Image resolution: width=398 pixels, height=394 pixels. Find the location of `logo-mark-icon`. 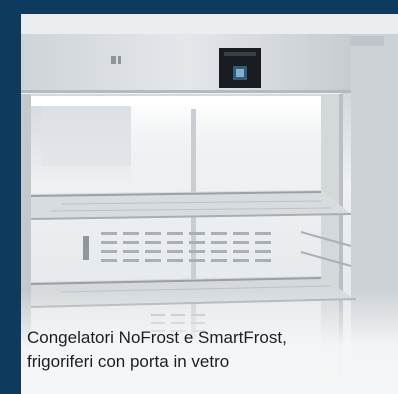

logo-mark-icon is located at coordinates (116, 60).